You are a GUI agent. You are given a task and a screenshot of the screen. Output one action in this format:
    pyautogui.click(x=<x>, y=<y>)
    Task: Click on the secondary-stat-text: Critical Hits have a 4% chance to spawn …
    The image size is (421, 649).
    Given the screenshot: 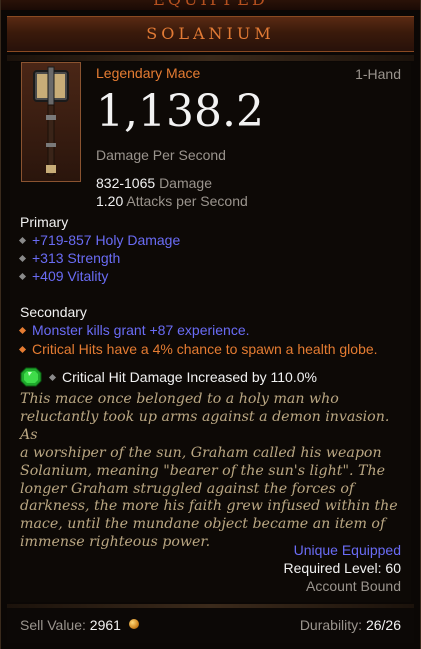 What is the action you would take?
    pyautogui.click(x=205, y=349)
    